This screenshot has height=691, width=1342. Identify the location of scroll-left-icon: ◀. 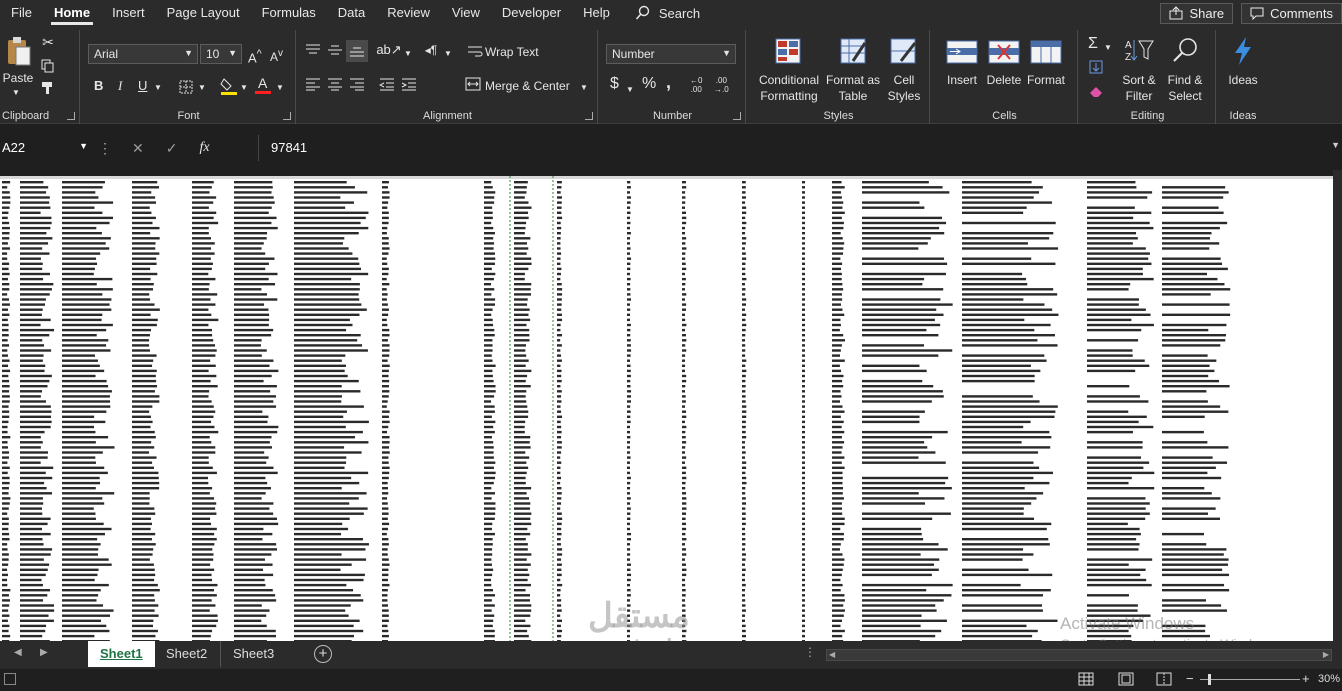
(832, 654).